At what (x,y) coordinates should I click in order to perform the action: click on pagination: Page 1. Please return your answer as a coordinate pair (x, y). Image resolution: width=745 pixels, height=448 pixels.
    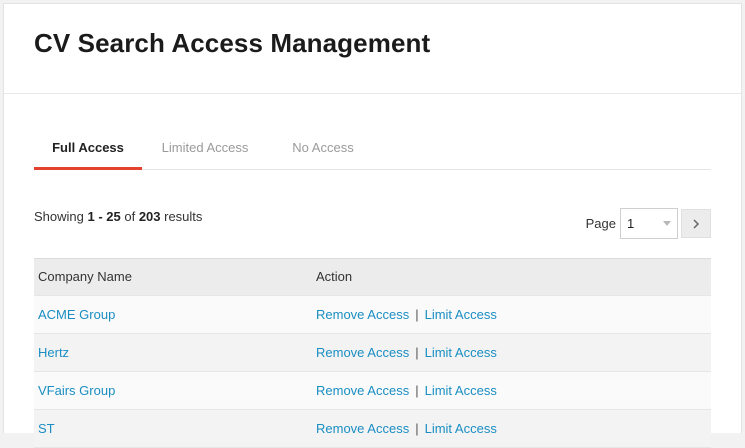
    Looking at the image, I should click on (648, 223).